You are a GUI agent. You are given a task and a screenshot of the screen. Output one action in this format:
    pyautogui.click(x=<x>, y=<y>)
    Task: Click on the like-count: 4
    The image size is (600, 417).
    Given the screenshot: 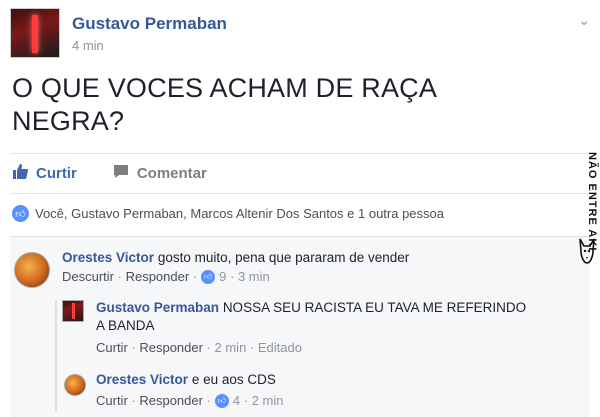 What is the action you would take?
    pyautogui.click(x=236, y=400)
    